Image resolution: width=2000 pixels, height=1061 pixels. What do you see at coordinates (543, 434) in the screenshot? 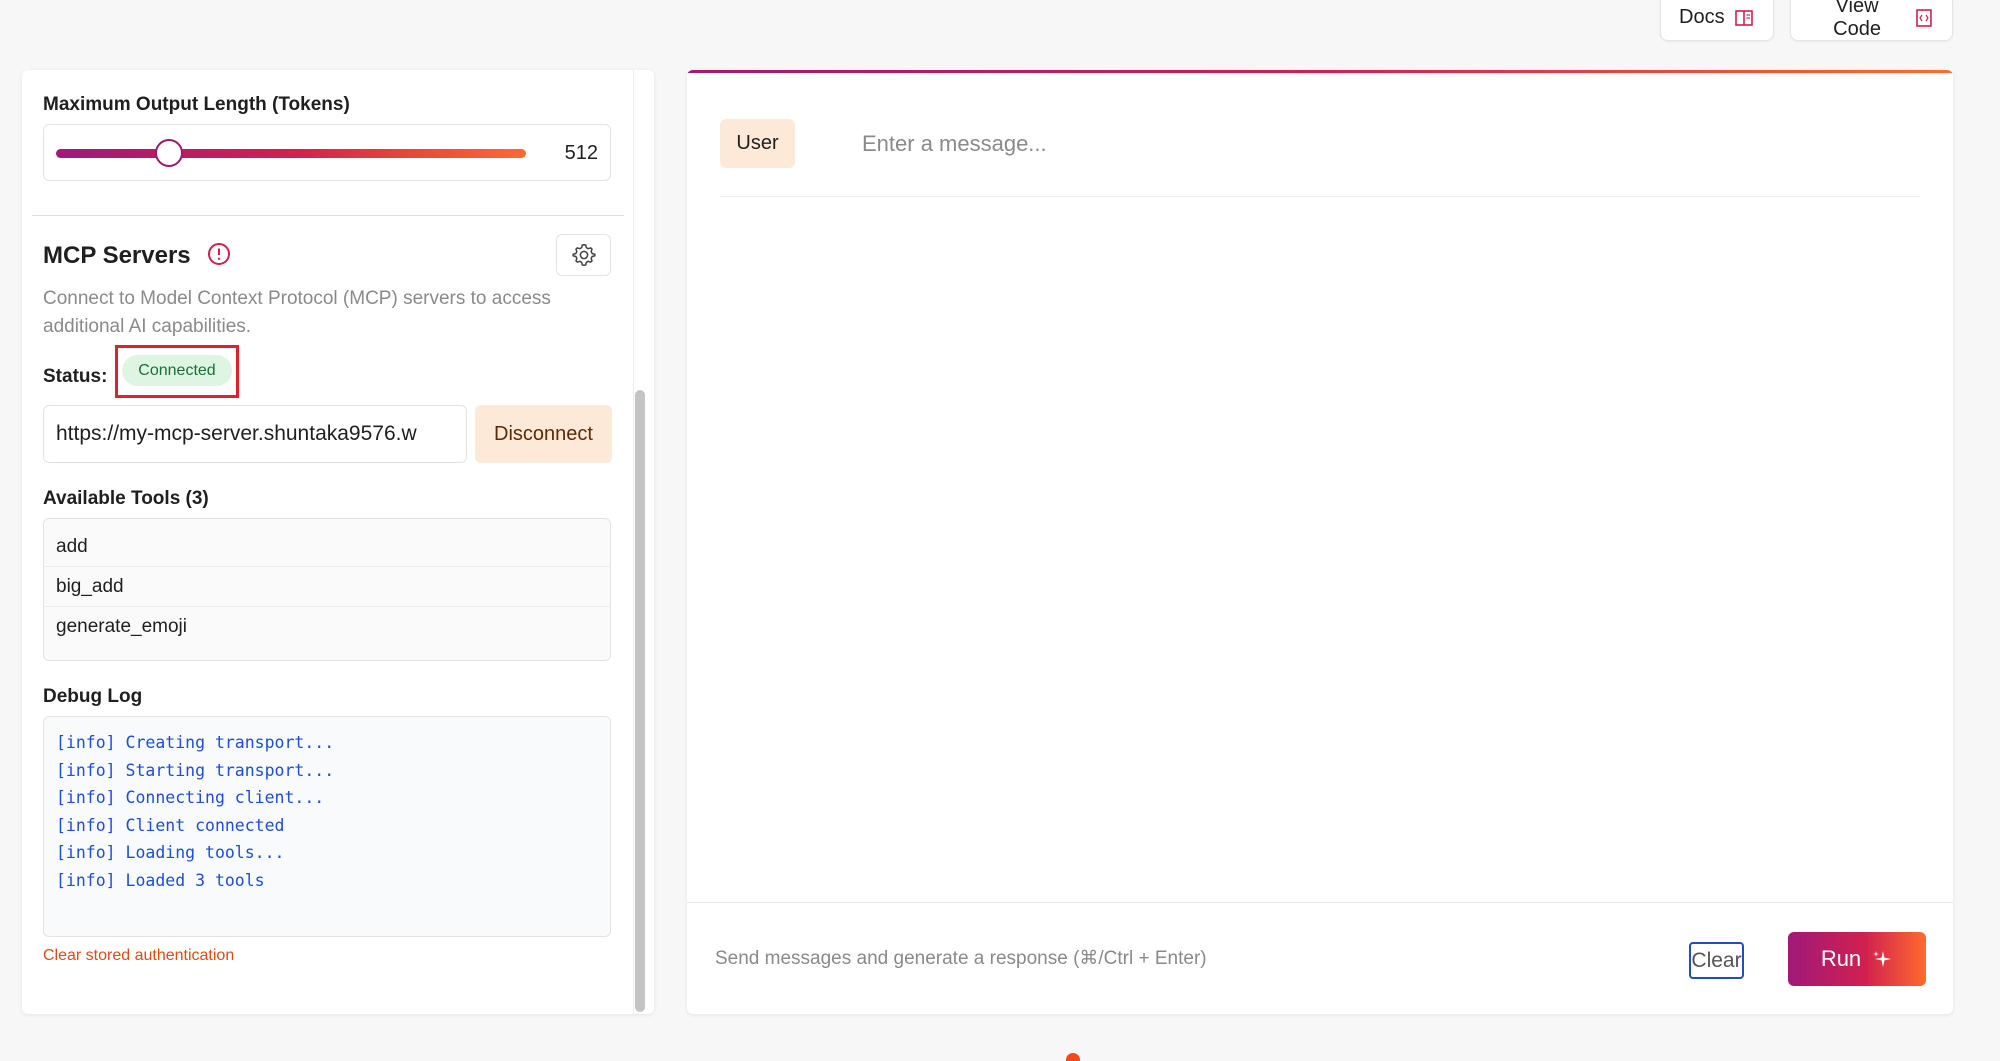
I see `disconnect-button: Disconnect` at bounding box center [543, 434].